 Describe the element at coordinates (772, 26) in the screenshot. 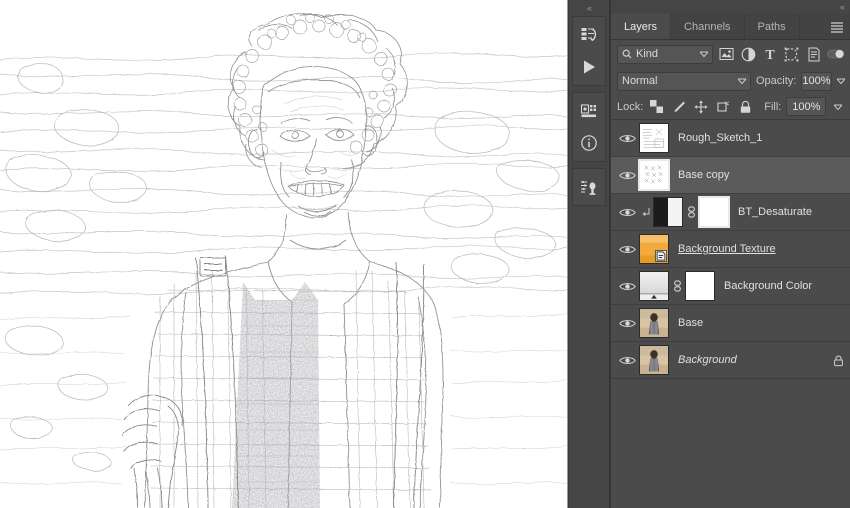

I see `tab-paths: Paths` at that location.